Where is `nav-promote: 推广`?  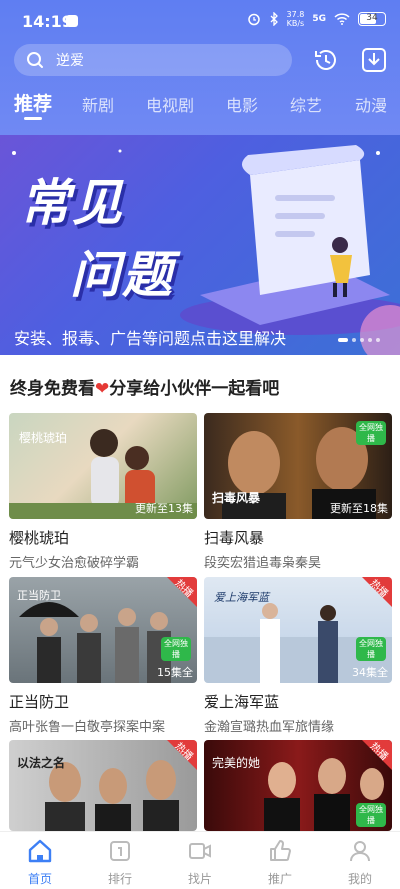
nav-promote: 推广 is located at coordinates (280, 862).